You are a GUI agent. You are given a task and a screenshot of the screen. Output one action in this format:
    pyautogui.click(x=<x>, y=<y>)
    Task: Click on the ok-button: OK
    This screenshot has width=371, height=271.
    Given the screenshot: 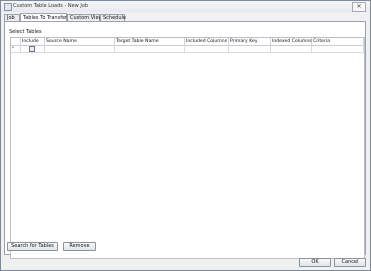 What is the action you would take?
    pyautogui.click(x=315, y=262)
    